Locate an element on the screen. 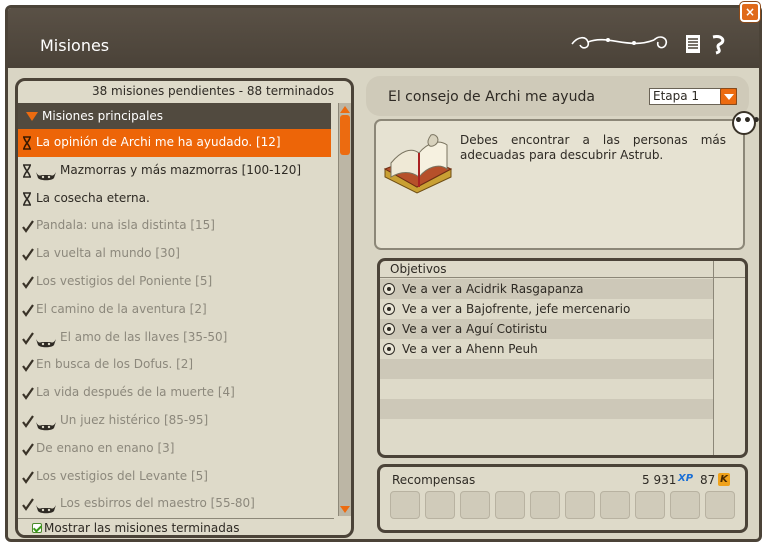  quest-item: La vida después de la muerte [4] is located at coordinates (174, 393).